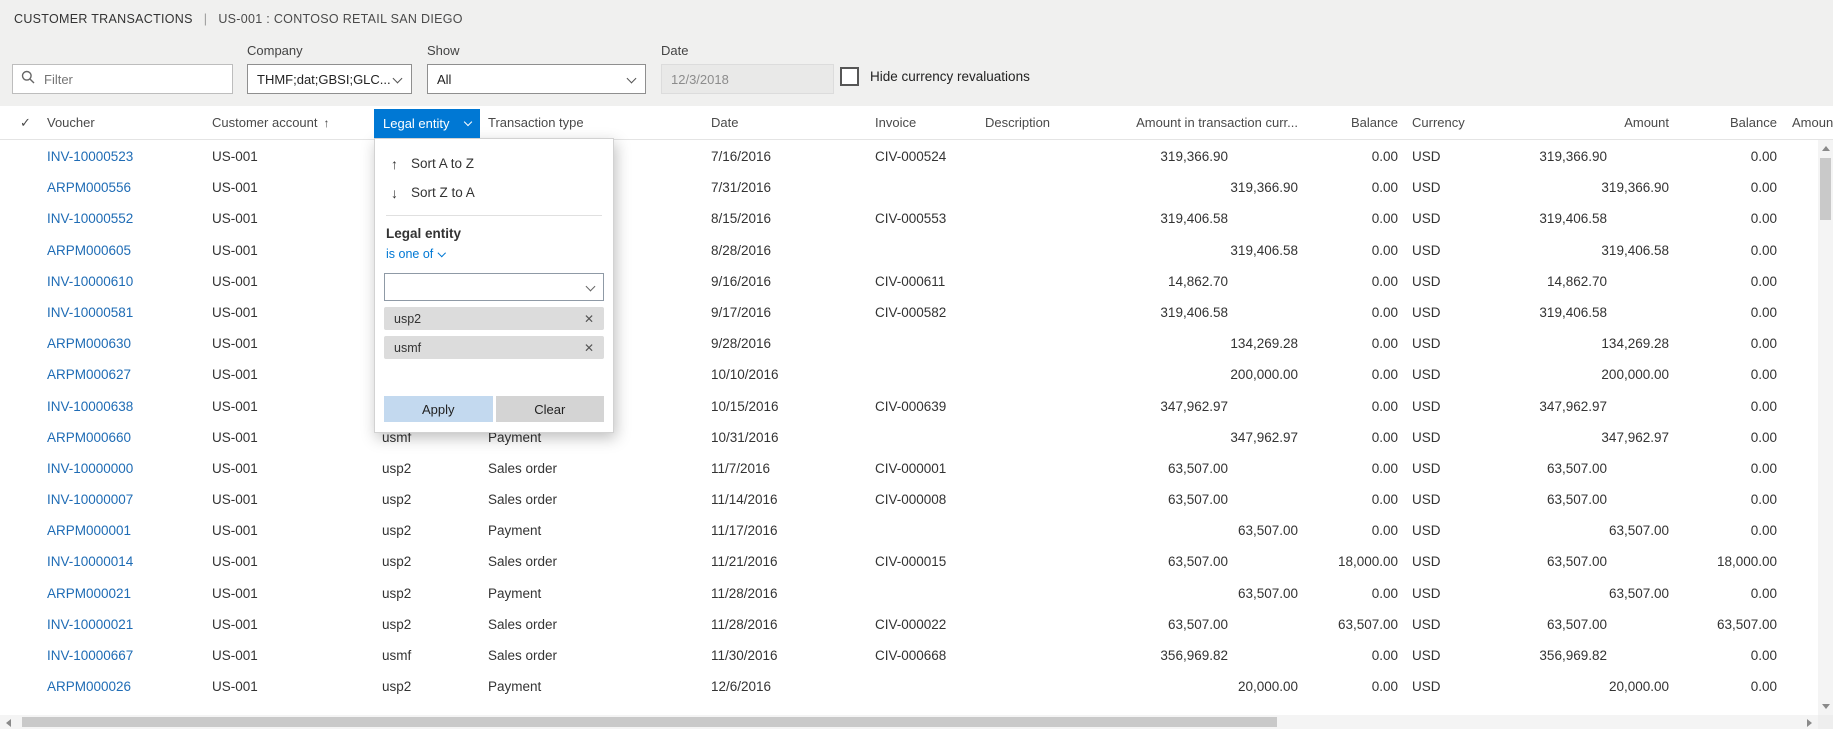  What do you see at coordinates (1825, 706) in the screenshot?
I see `scroll-down-arrow-icon` at bounding box center [1825, 706].